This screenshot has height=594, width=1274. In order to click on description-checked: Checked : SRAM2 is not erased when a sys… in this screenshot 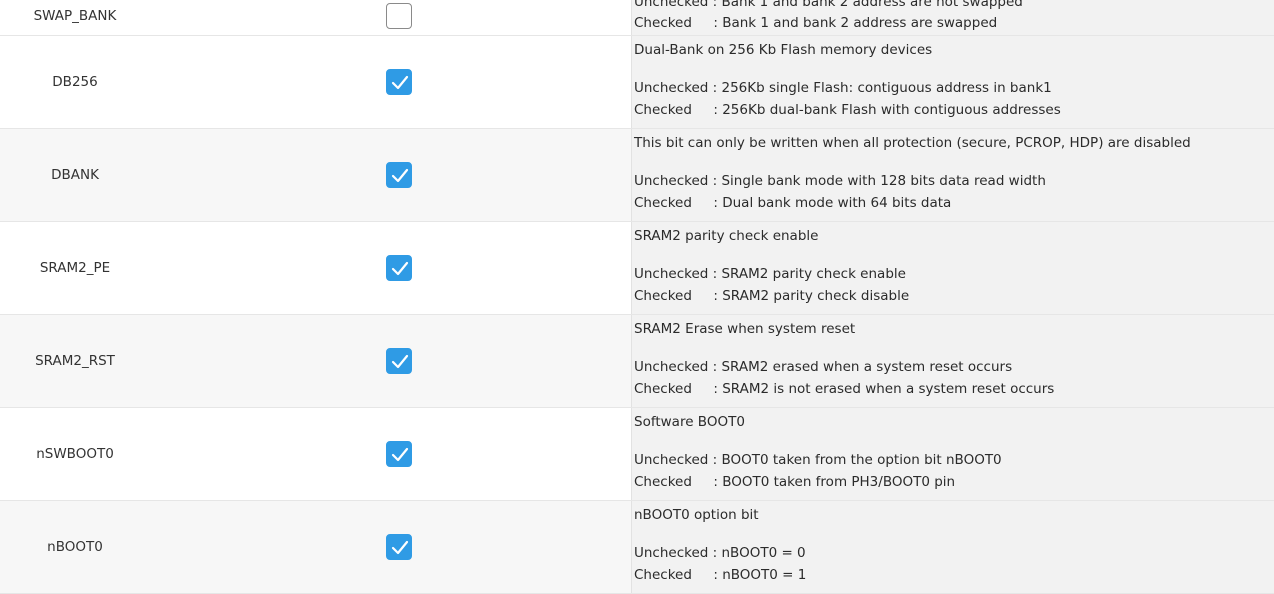, I will do `click(844, 389)`.